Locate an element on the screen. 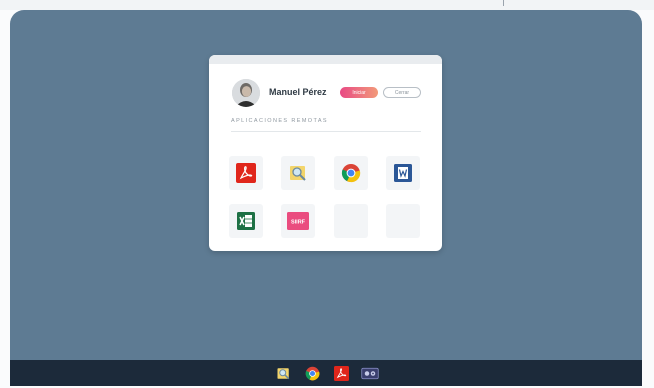 This screenshot has height=388, width=654. user-photo-icon is located at coordinates (246, 93).